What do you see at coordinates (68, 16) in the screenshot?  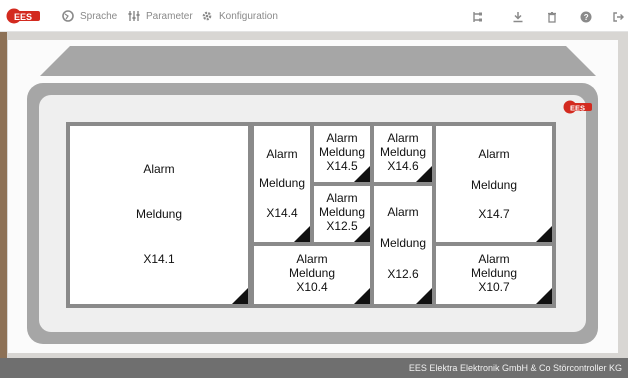 I see `globe-icon` at bounding box center [68, 16].